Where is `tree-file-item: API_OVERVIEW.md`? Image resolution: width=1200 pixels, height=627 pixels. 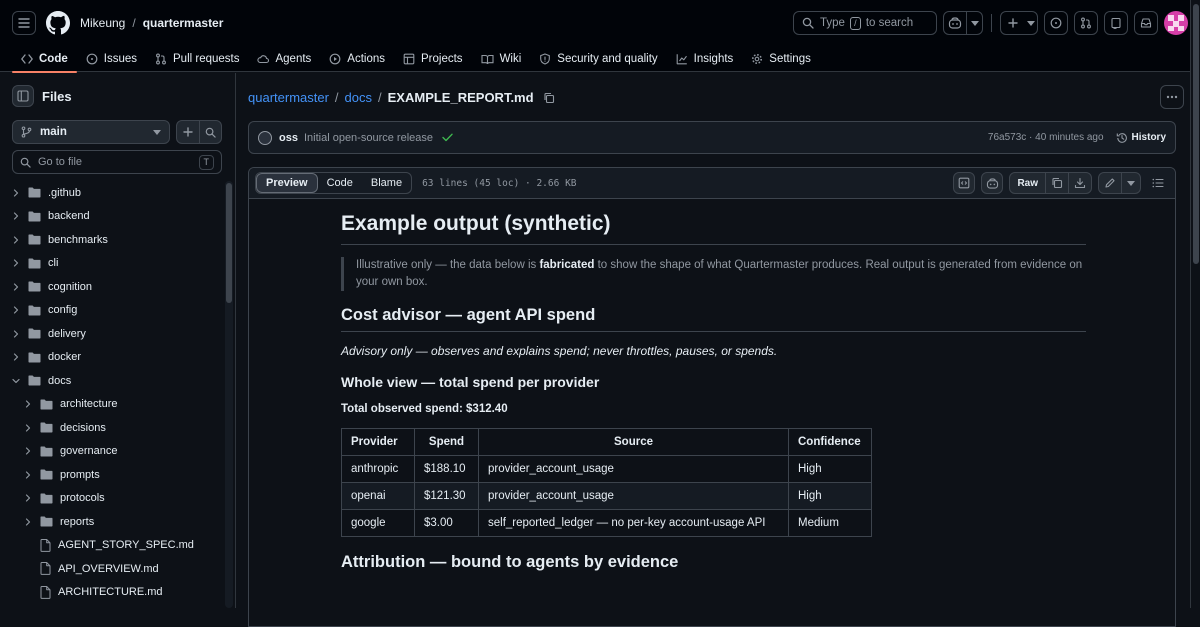 tree-file-item: API_OVERVIEW.md is located at coordinates (112, 569).